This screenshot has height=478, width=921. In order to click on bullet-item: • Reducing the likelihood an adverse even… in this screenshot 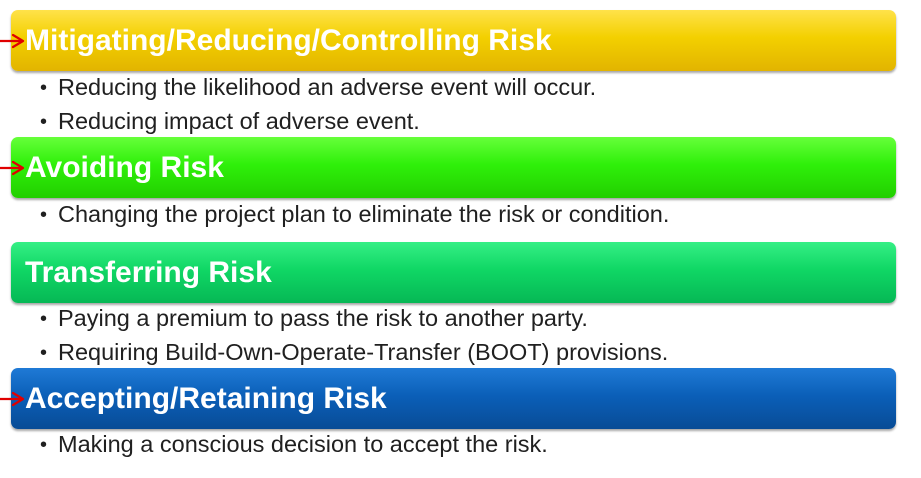, I will do `click(318, 88)`.